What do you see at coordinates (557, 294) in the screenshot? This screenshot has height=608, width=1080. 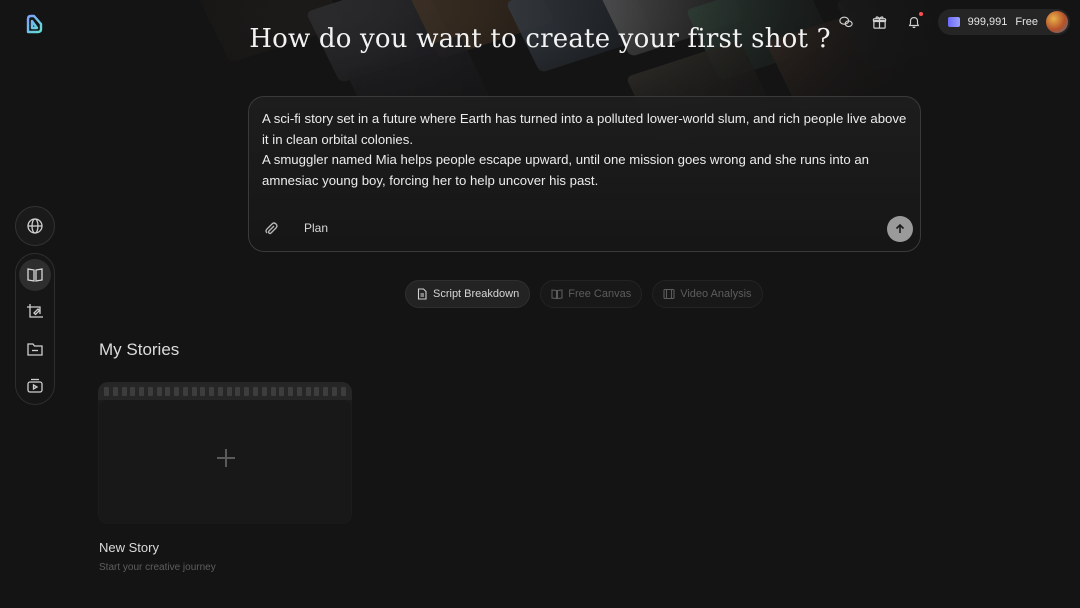 I see `open-book-icon` at bounding box center [557, 294].